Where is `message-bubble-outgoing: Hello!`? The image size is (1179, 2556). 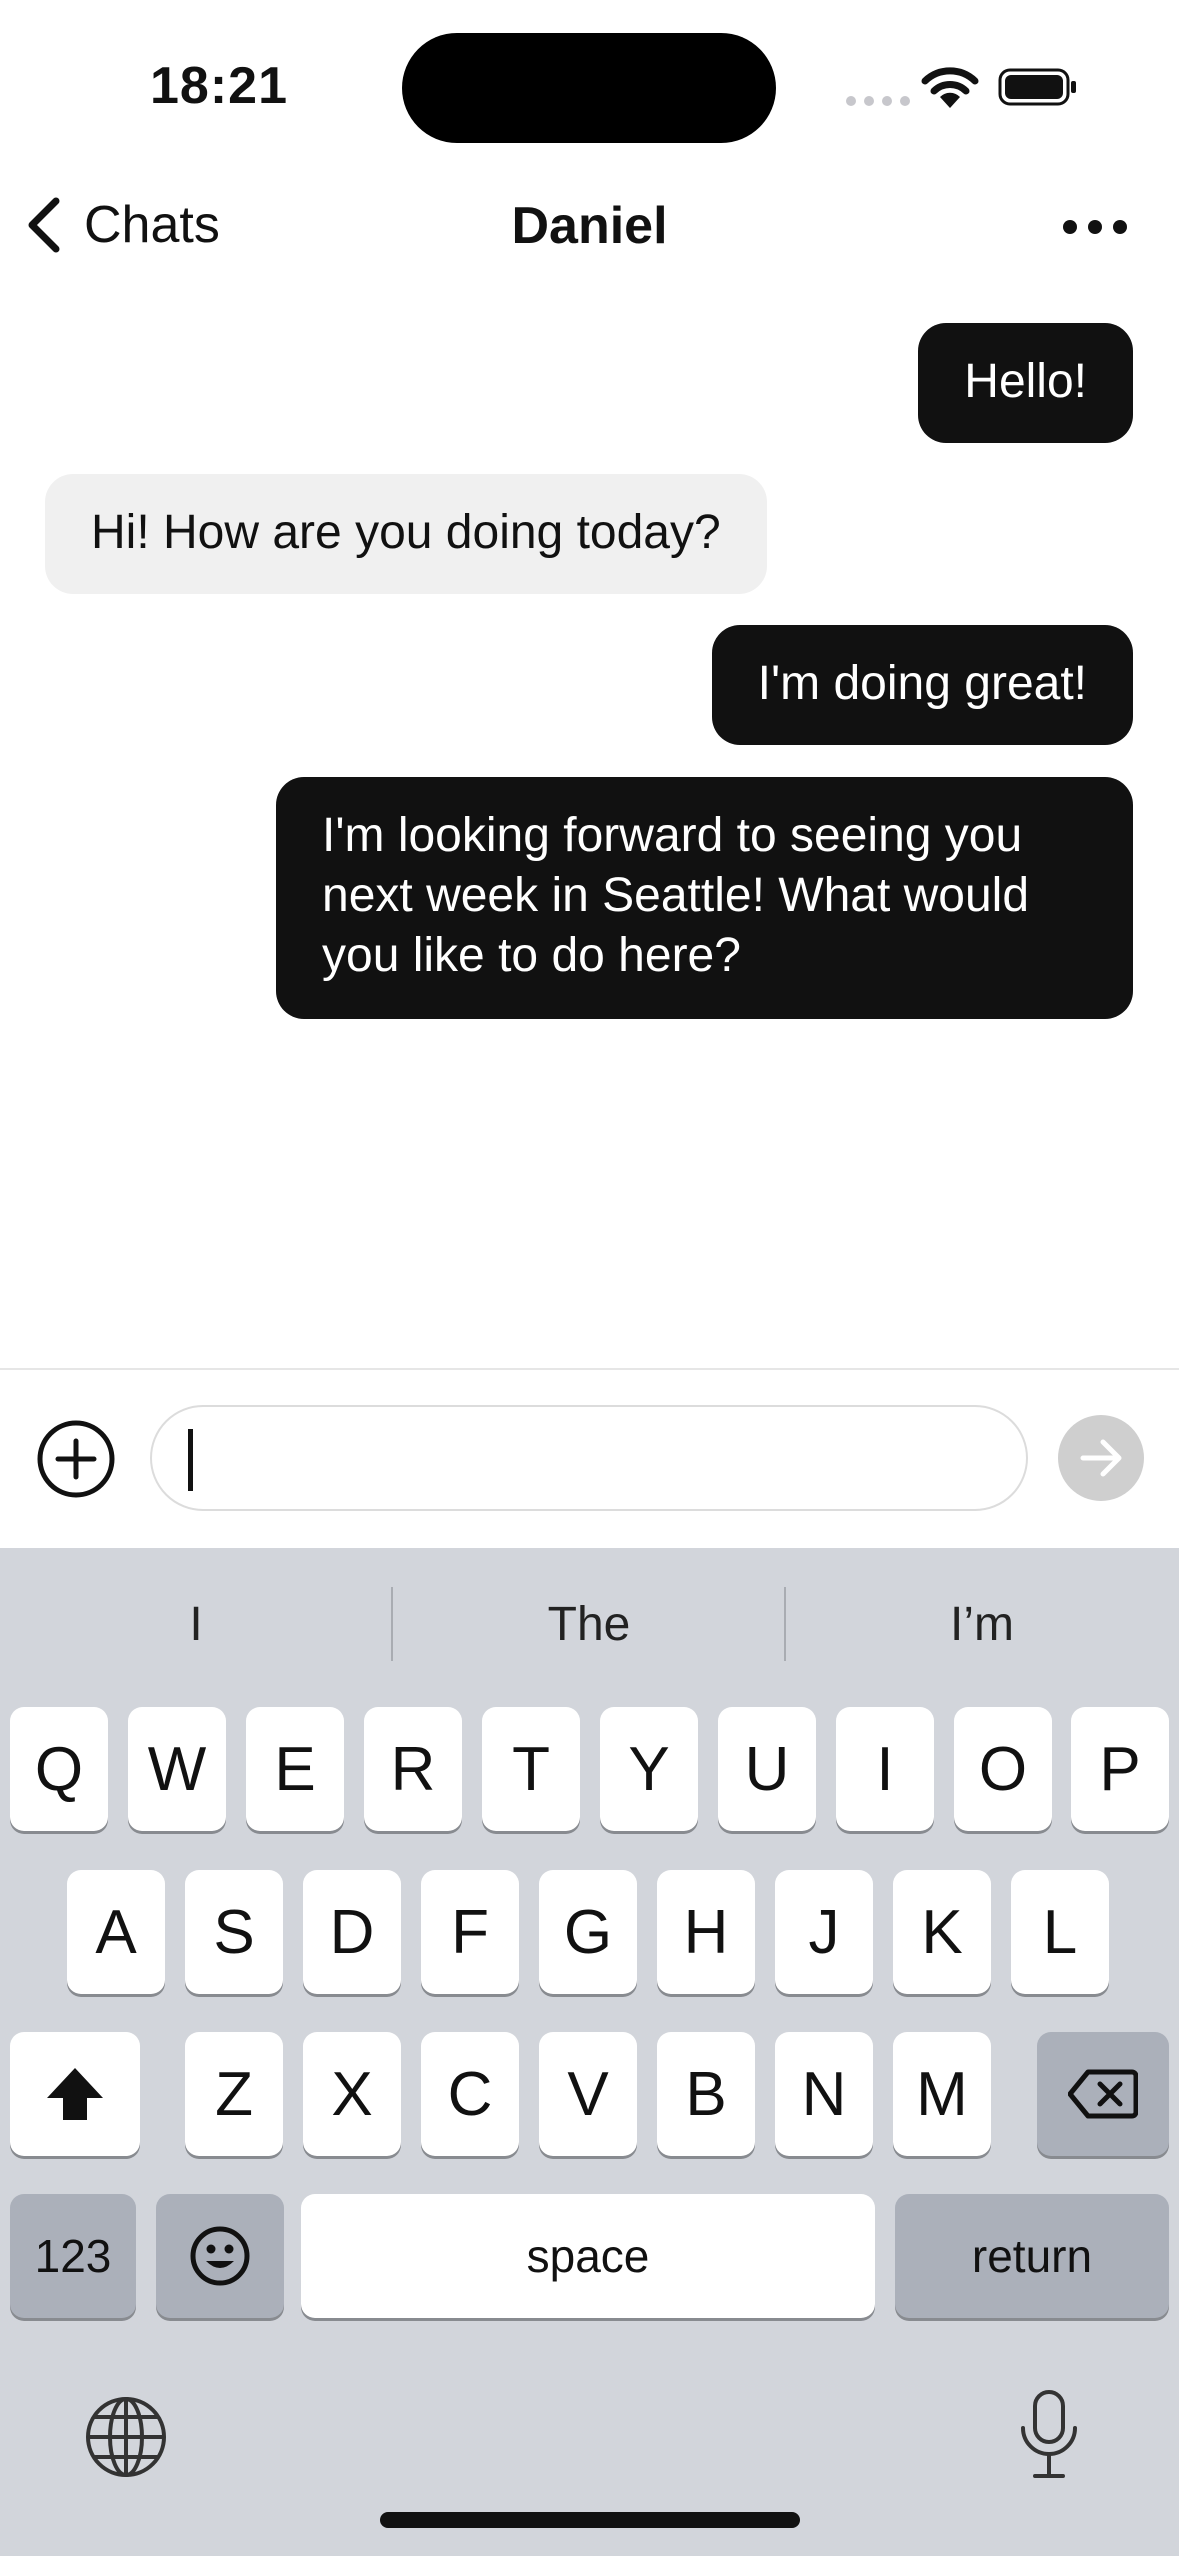
message-bubble-outgoing: Hello! is located at coordinates (1025, 383).